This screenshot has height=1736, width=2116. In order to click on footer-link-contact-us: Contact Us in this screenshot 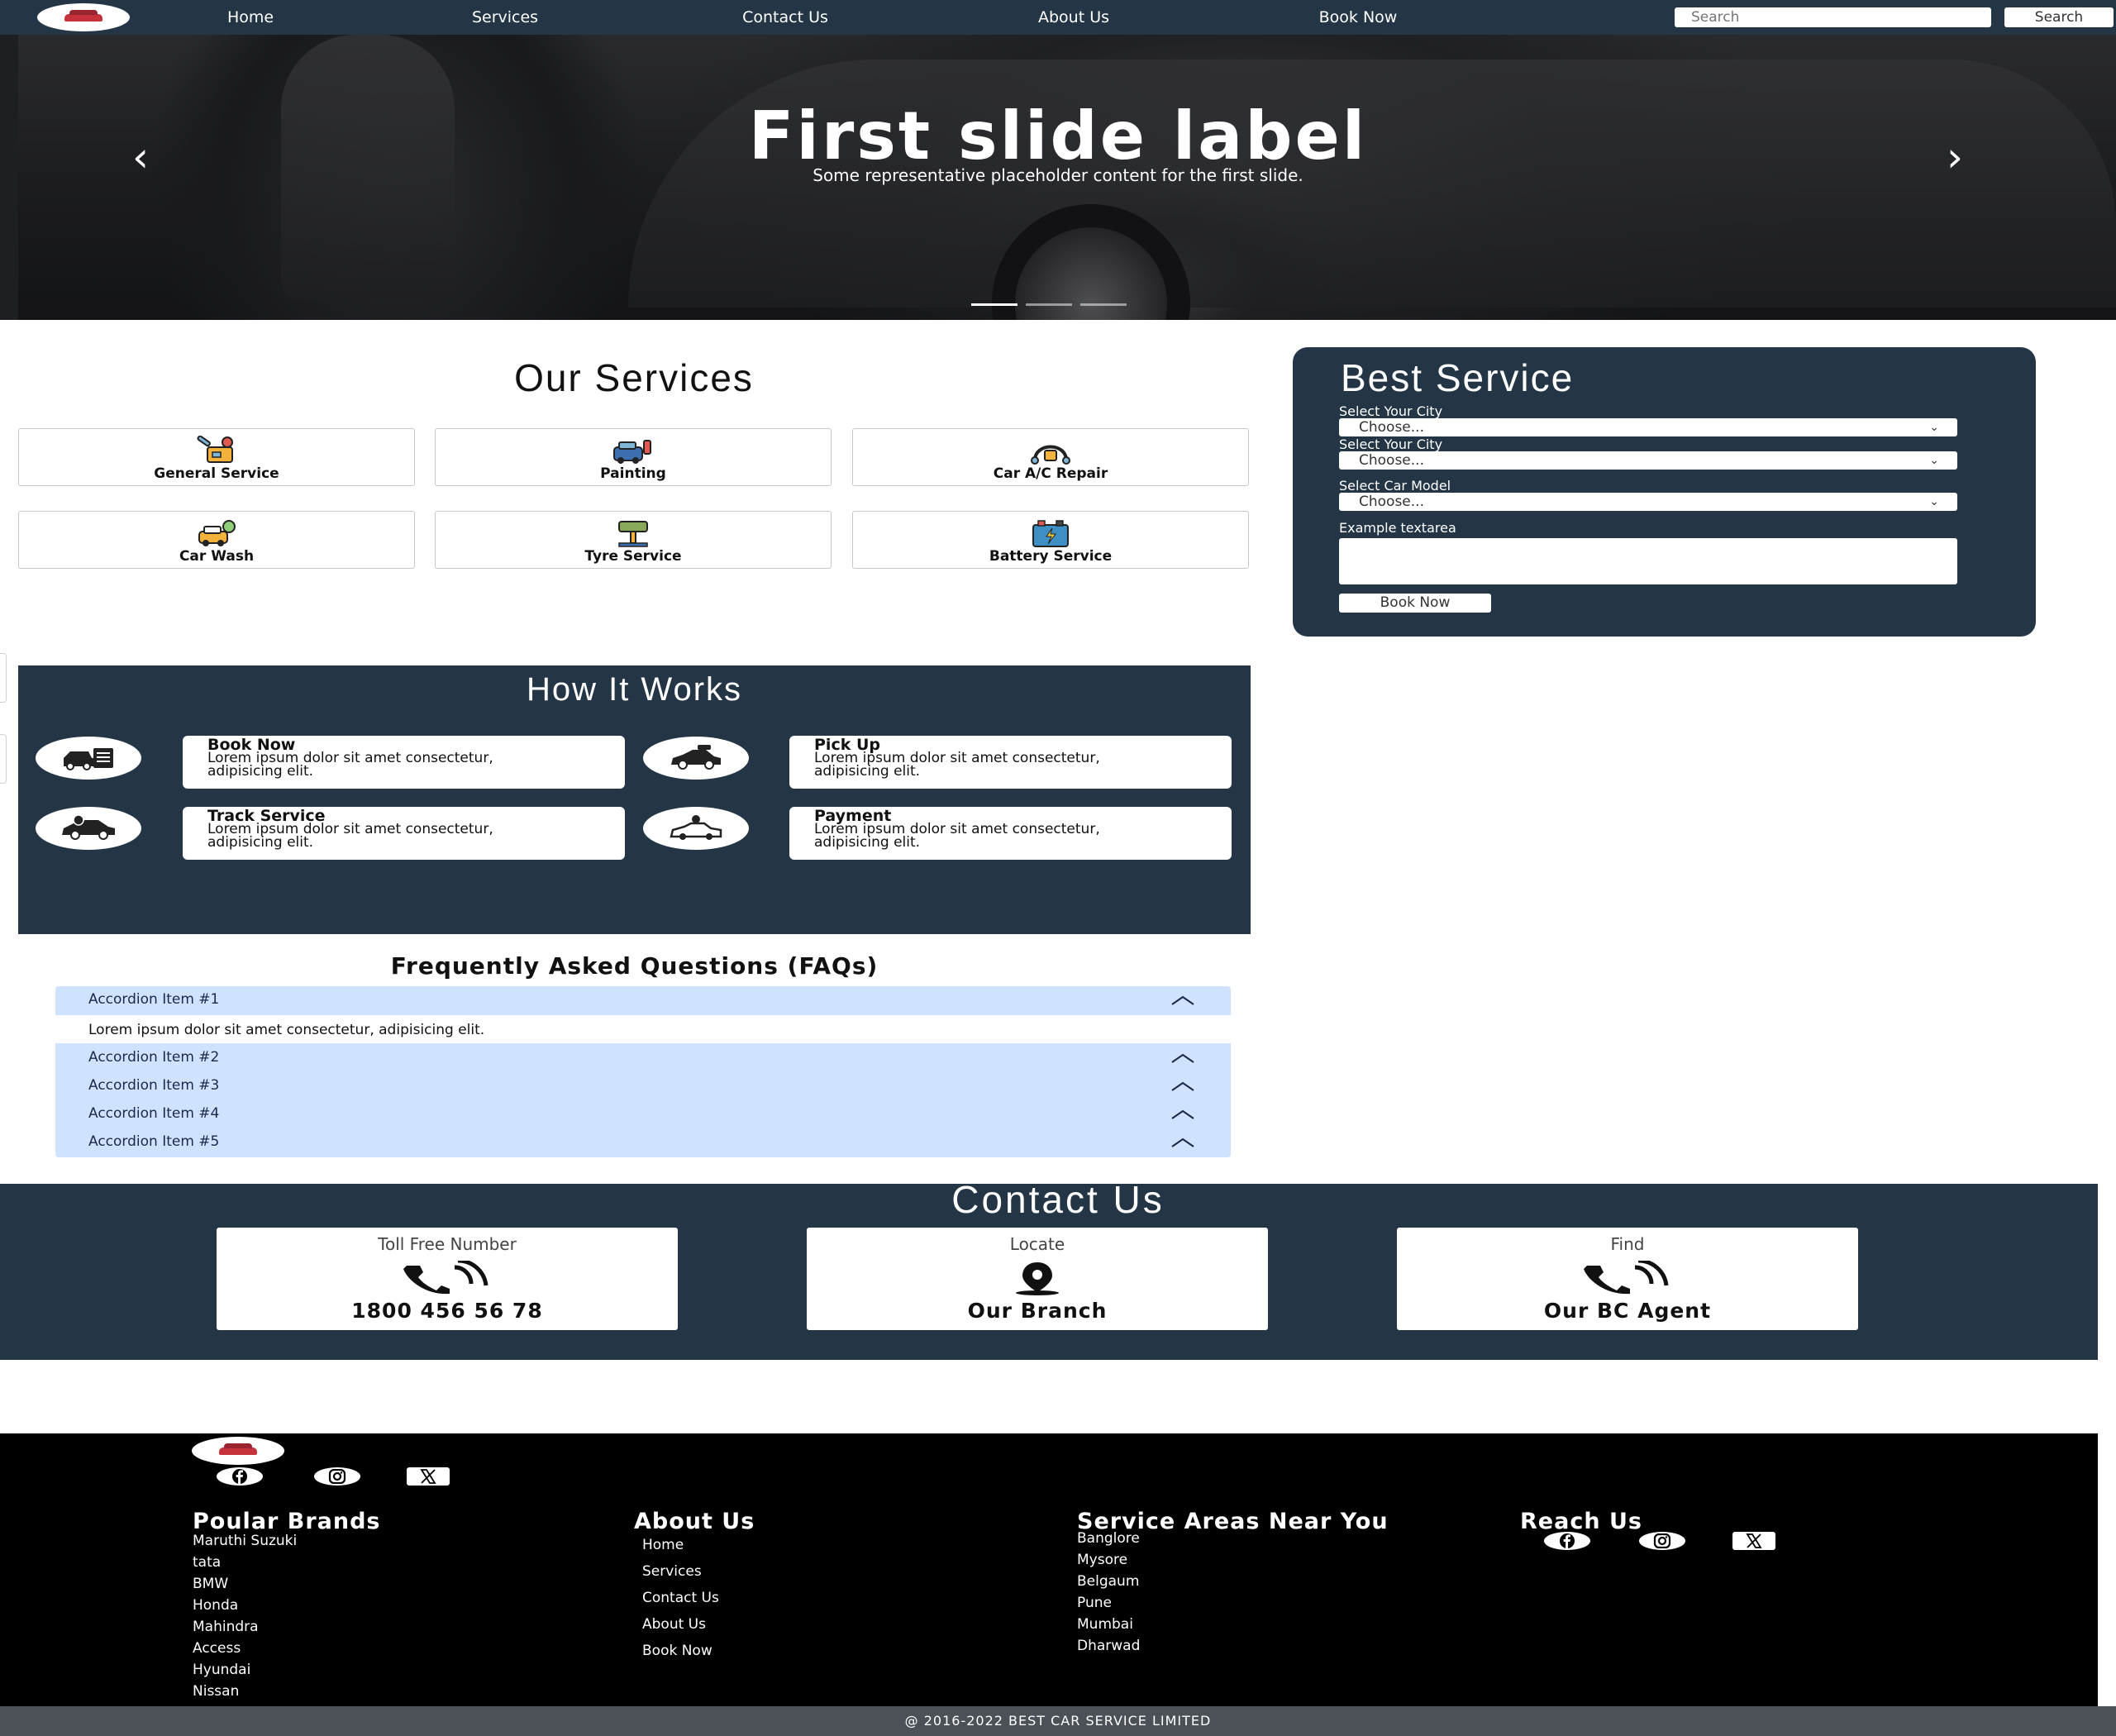, I will do `click(680, 1598)`.